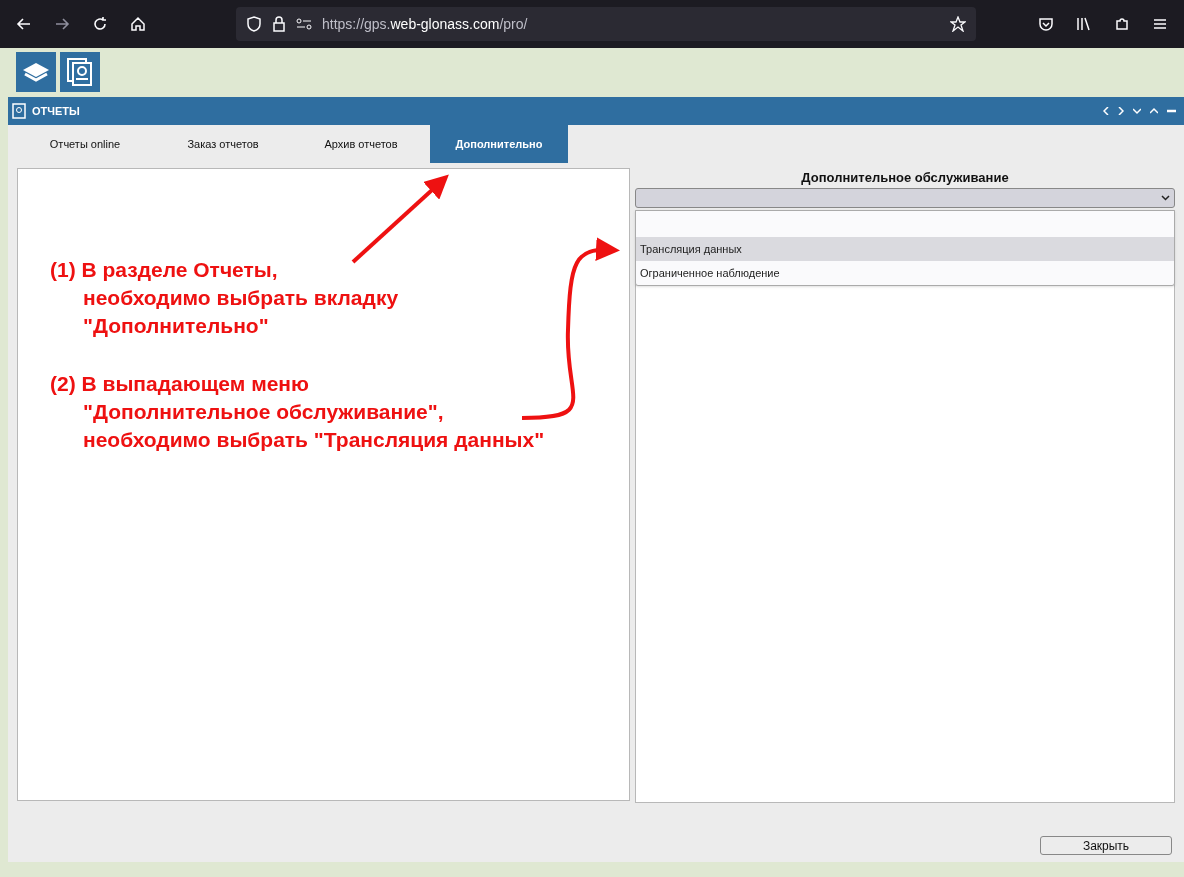 This screenshot has height=877, width=1184. What do you see at coordinates (1154, 111) in the screenshot?
I see `expand-icon` at bounding box center [1154, 111].